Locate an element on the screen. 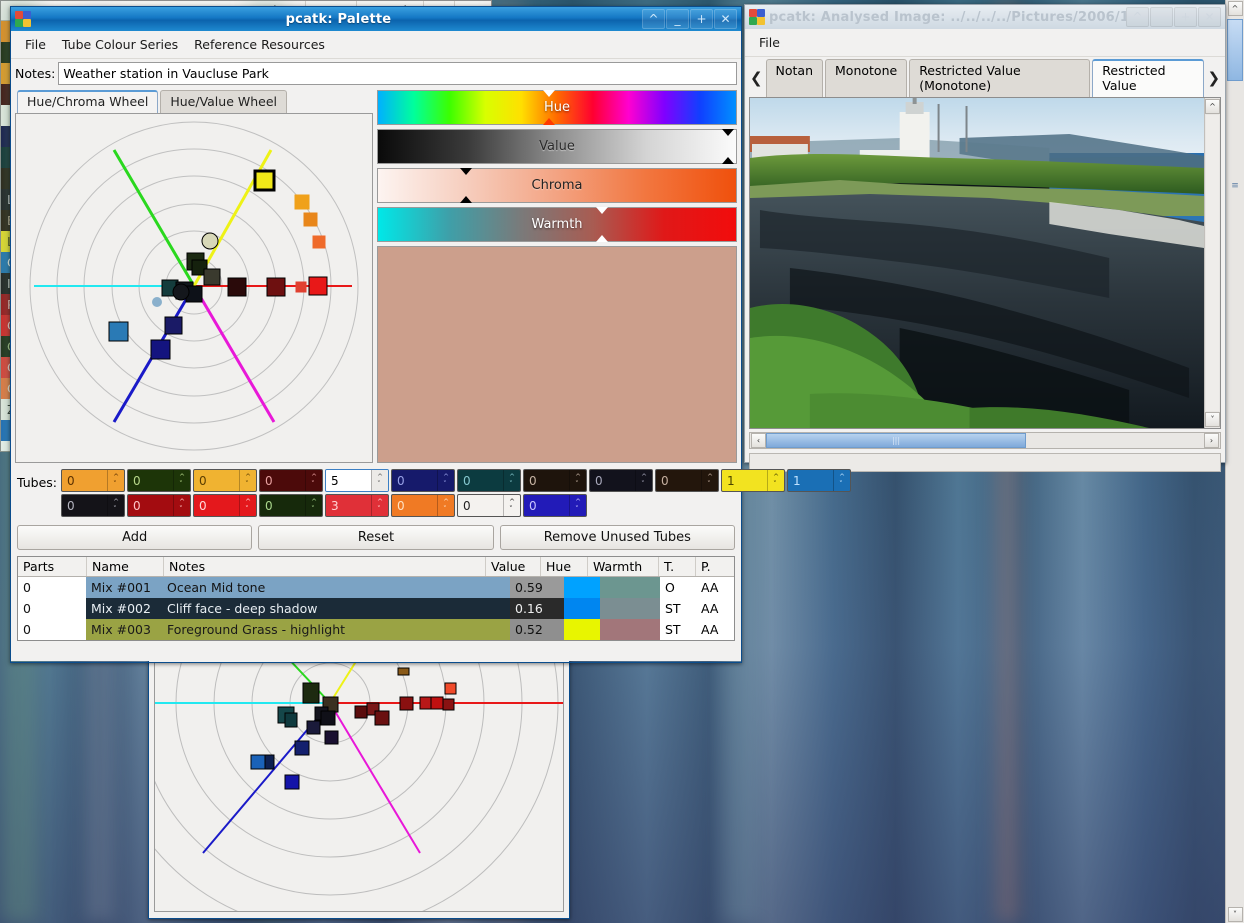  close-button: ✕ is located at coordinates (1209, 17).